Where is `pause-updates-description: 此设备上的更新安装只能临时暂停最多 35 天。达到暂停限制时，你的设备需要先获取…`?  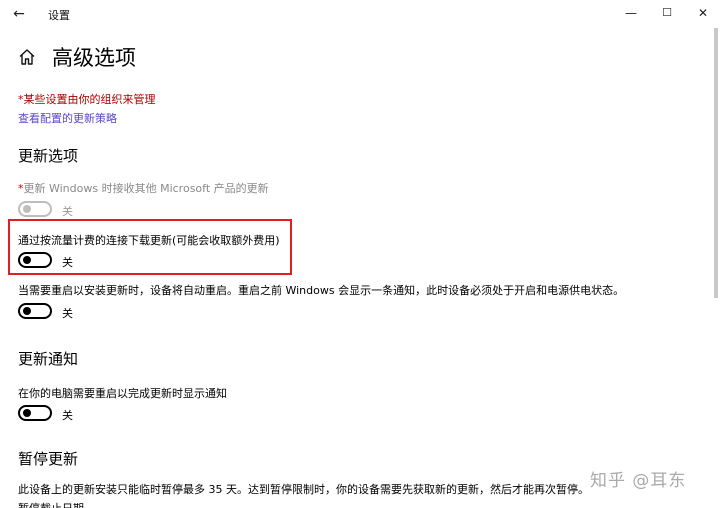 pause-updates-description: 此设备上的更新安装只能临时暂停最多 35 天。达到暂停限制时，你的设备需要先获取… is located at coordinates (303, 489).